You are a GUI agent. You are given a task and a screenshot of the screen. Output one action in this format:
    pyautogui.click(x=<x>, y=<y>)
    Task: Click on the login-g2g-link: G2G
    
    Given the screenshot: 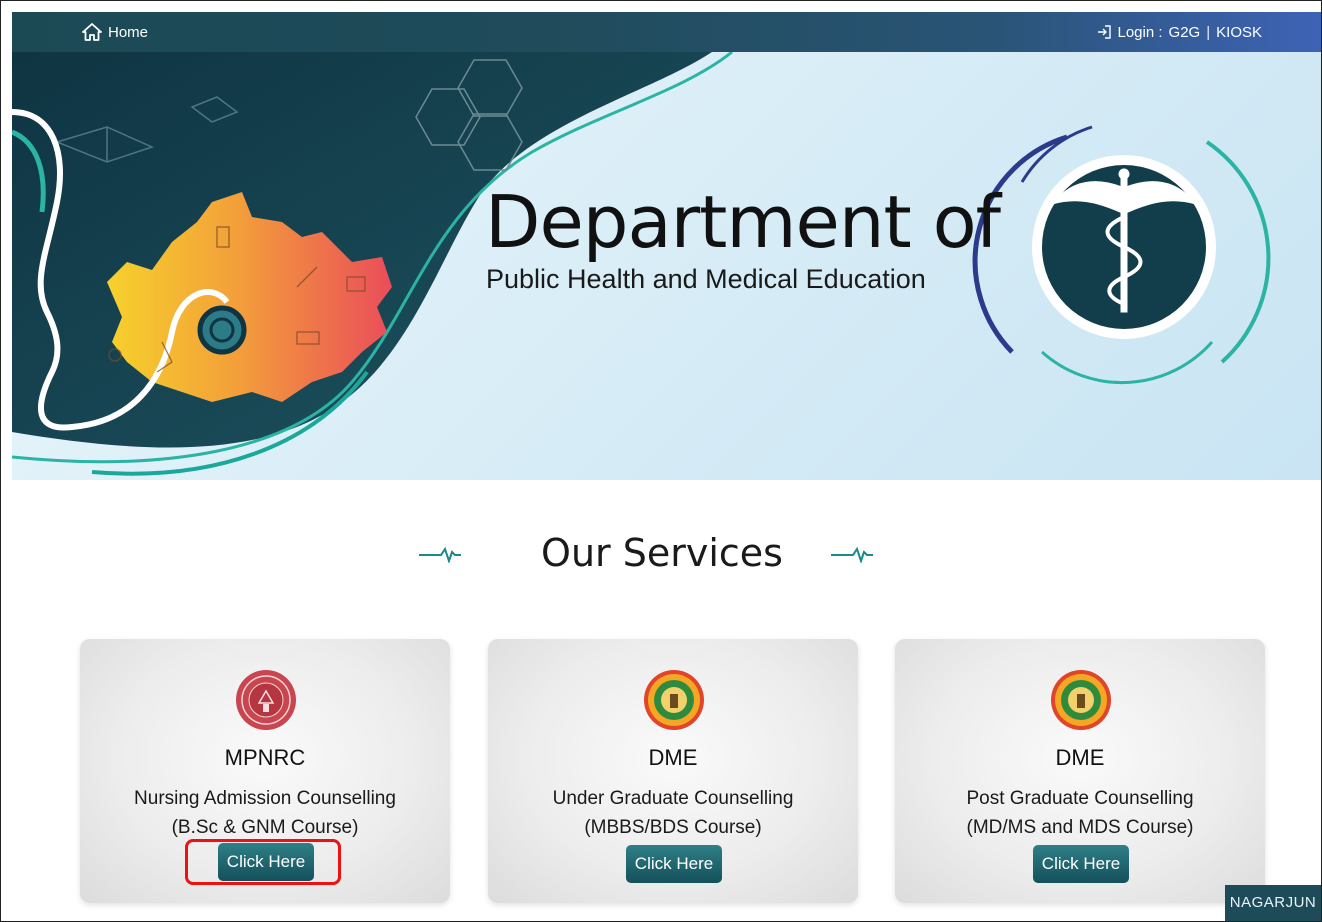 What is the action you would take?
    pyautogui.click(x=1185, y=32)
    